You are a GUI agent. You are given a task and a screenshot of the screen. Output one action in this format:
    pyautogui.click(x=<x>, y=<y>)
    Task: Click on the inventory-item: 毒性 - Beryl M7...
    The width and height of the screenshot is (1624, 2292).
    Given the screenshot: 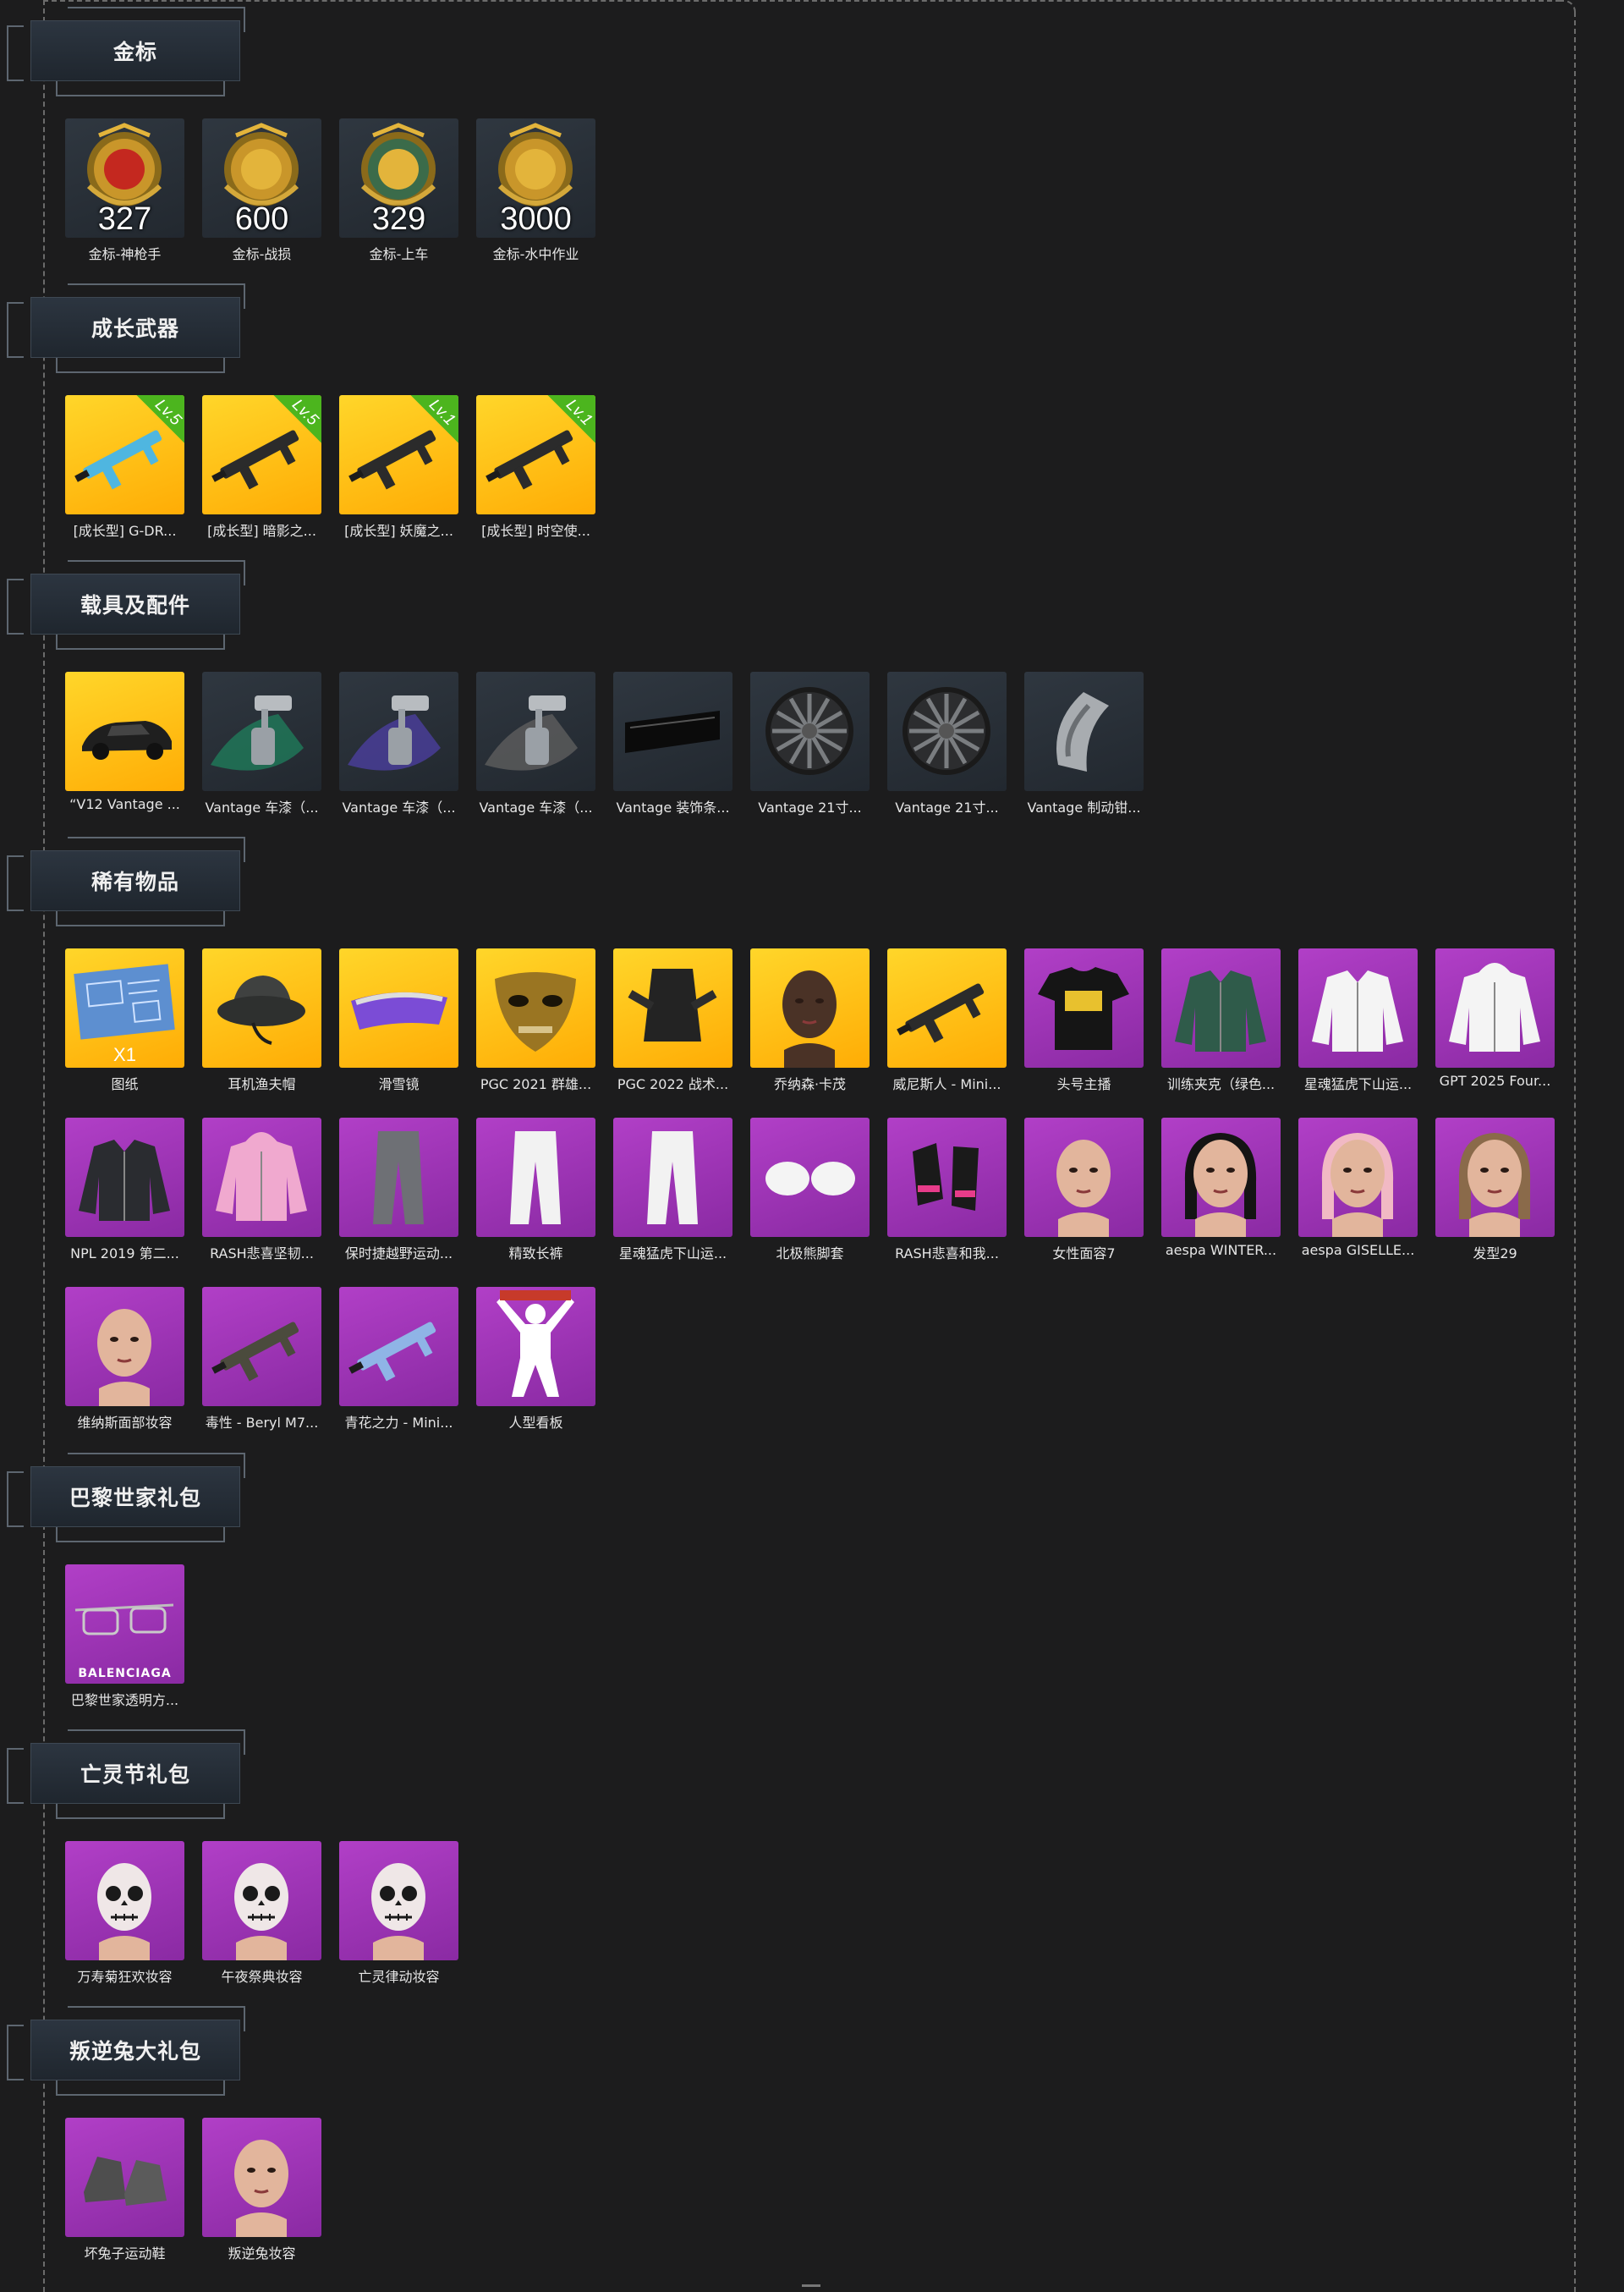 What is the action you would take?
    pyautogui.click(x=262, y=1371)
    